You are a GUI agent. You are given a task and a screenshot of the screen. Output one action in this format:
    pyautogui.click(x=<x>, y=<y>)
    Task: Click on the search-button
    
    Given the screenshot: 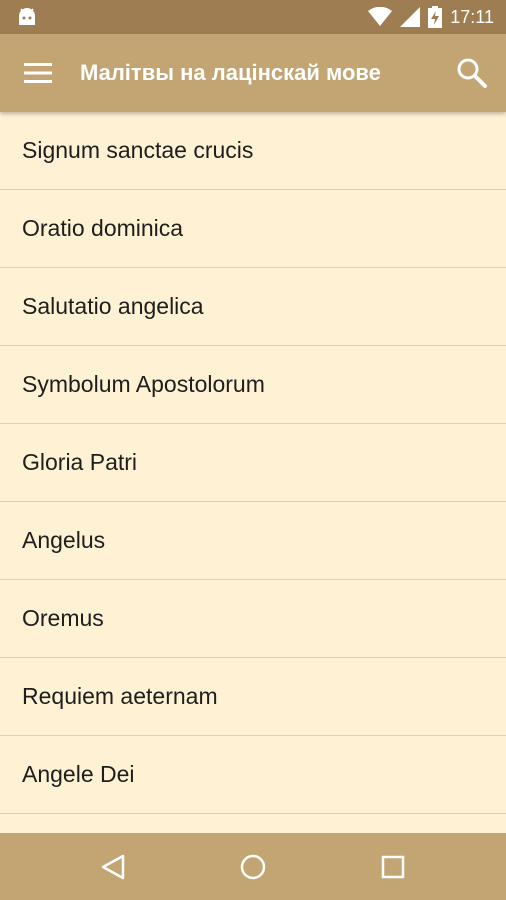 What is the action you would take?
    pyautogui.click(x=472, y=73)
    